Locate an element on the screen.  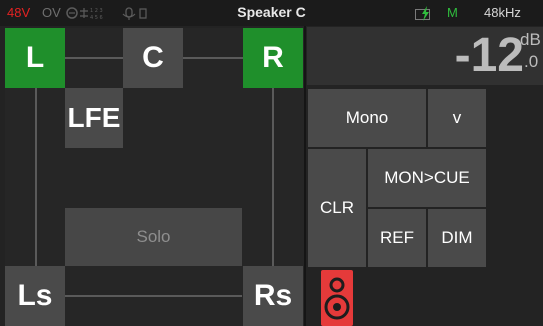
speaker-lfe-button: LFE is located at coordinates (94, 118).